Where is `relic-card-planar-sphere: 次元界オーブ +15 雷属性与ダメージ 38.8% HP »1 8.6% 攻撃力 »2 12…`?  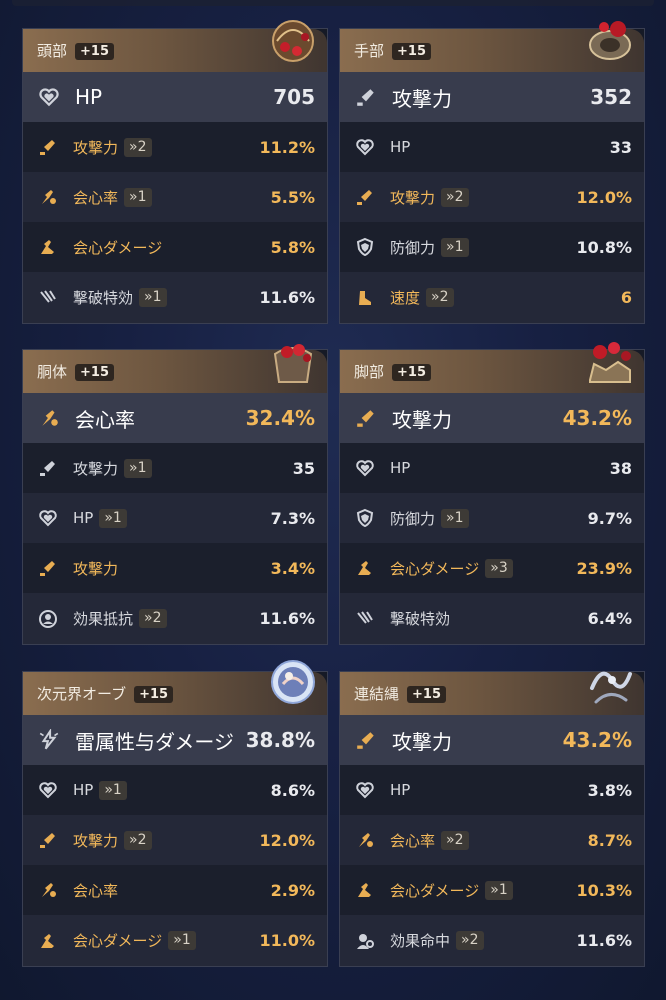 relic-card-planar-sphere: 次元界オーブ +15 雷属性与ダメージ 38.8% HP »1 8.6% 攻撃力 »2 12… is located at coordinates (175, 813).